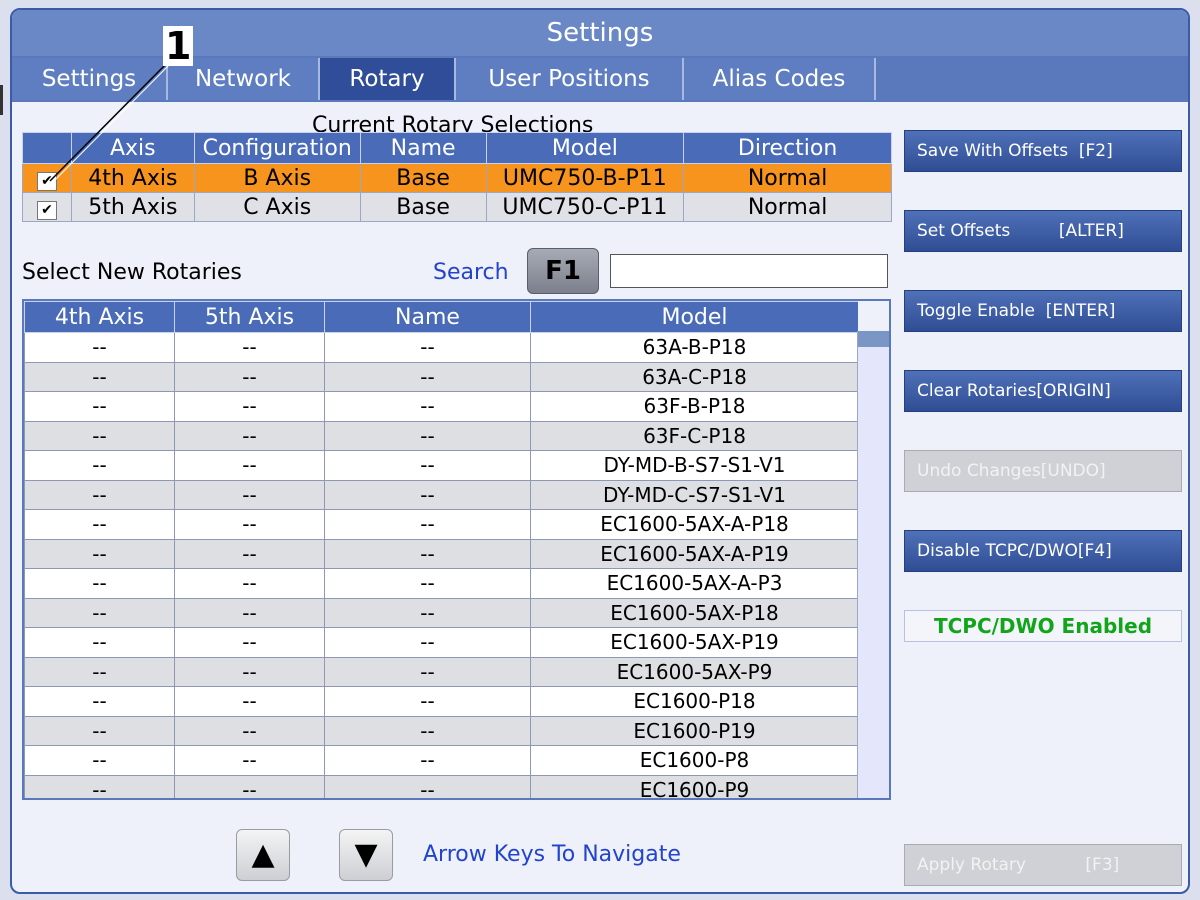 This screenshot has width=1200, height=900. Describe the element at coordinates (113, 119) in the screenshot. I see `callout-leader-line` at that location.